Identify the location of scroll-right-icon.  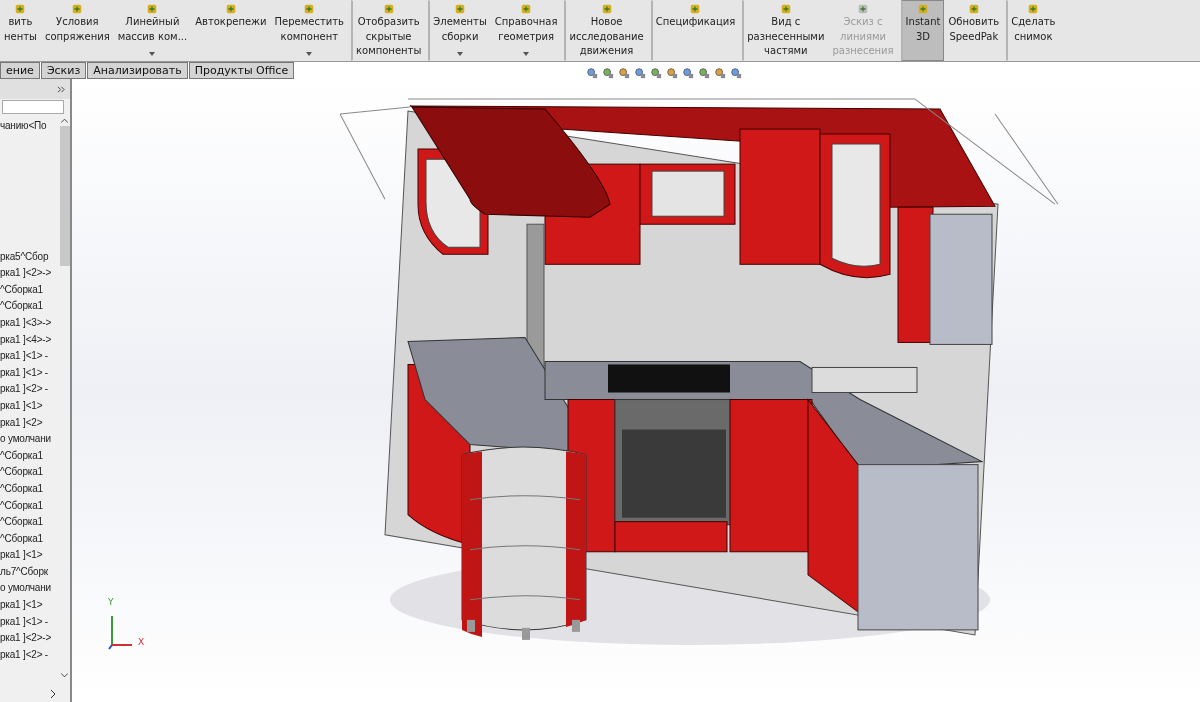
(53, 694).